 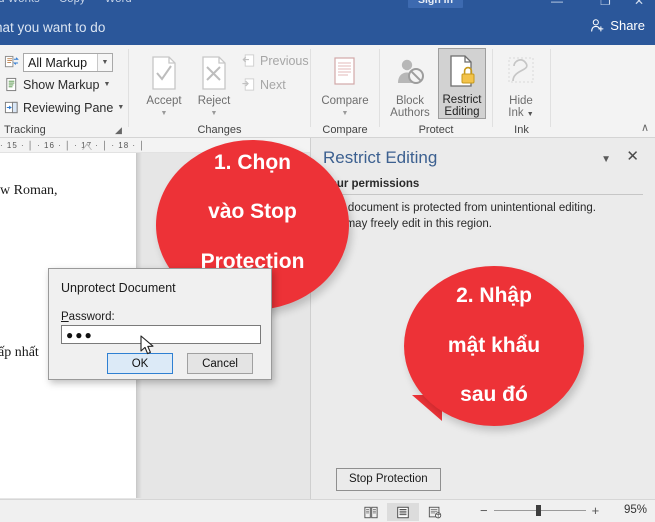 I want to click on accept-check-icon, so click(x=164, y=71).